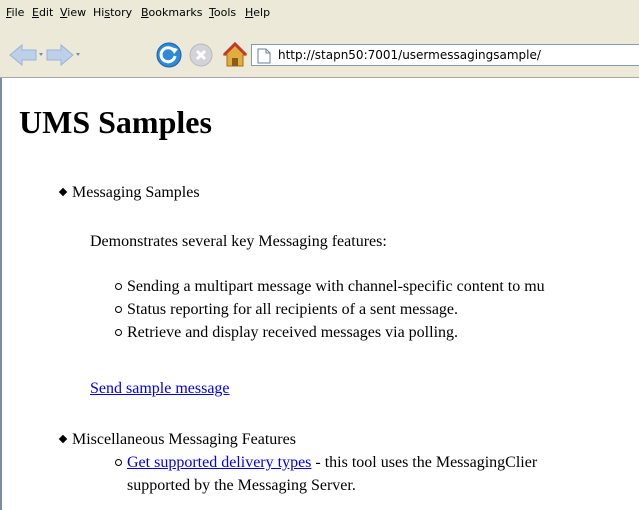  Describe the element at coordinates (257, 12) in the screenshot. I see `menu-help: Help` at that location.